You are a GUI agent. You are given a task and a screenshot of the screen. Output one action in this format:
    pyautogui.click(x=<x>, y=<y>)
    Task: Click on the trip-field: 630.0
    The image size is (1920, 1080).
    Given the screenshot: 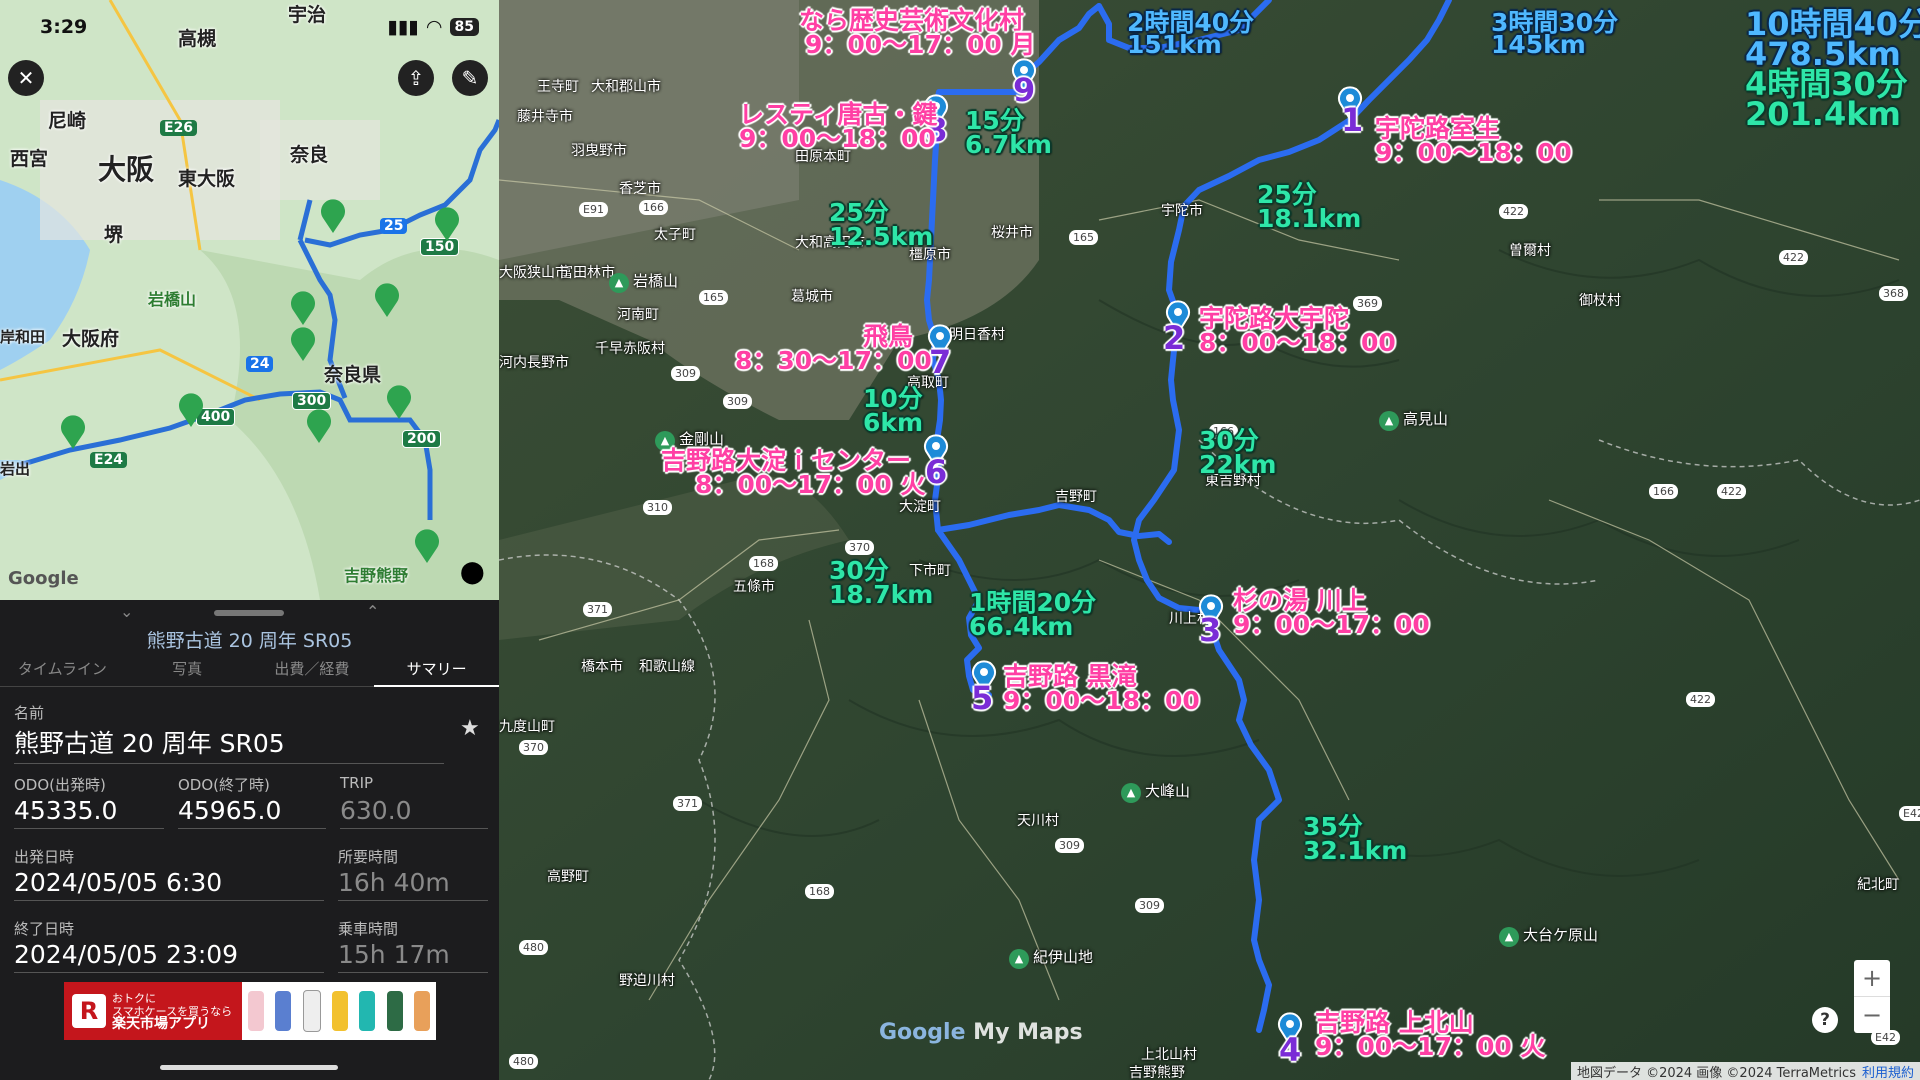 What is the action you would take?
    pyautogui.click(x=414, y=812)
    